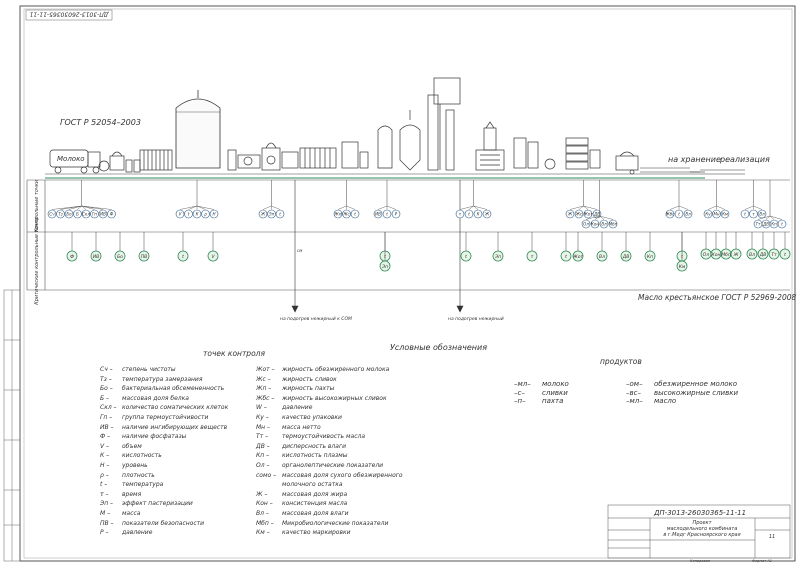 The width and height of the screenshot is (800, 565). What do you see at coordinates (541, 393) in the screenshot?
I see `product-legend-row: –с– сливки` at bounding box center [541, 393].